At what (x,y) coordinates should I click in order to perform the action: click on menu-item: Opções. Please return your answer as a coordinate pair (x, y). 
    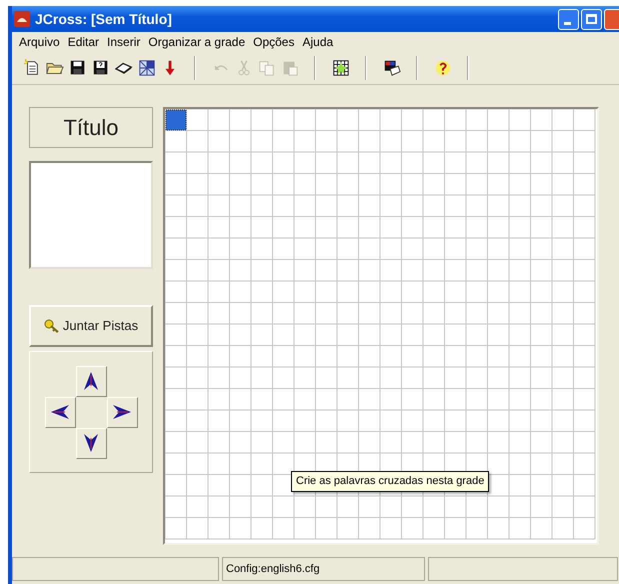
    Looking at the image, I should click on (273, 42).